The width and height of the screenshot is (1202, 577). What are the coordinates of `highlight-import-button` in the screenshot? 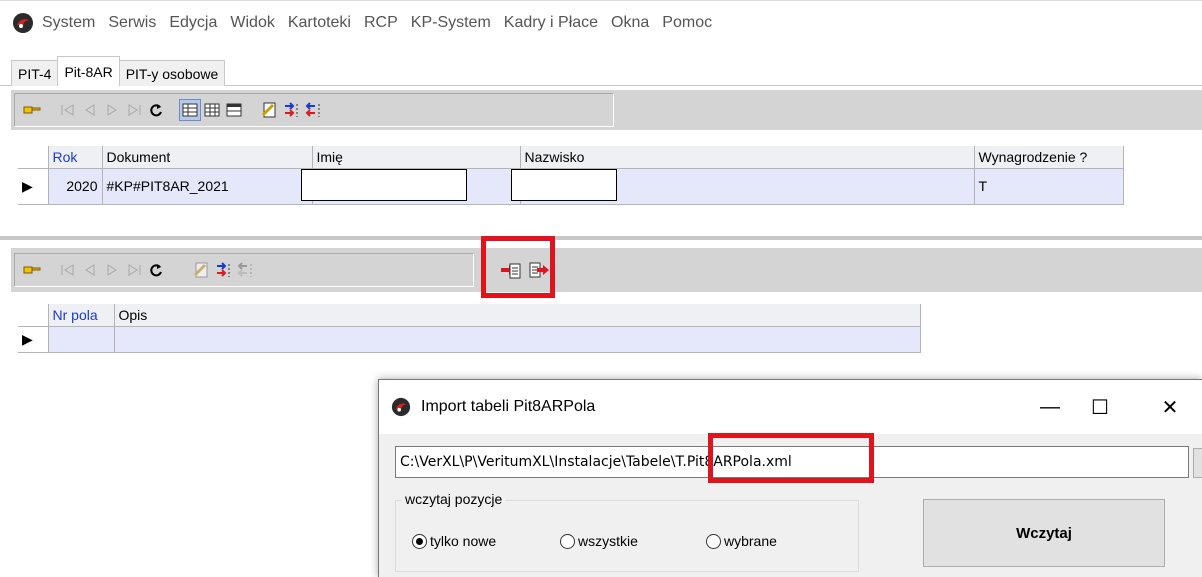 It's located at (518, 267).